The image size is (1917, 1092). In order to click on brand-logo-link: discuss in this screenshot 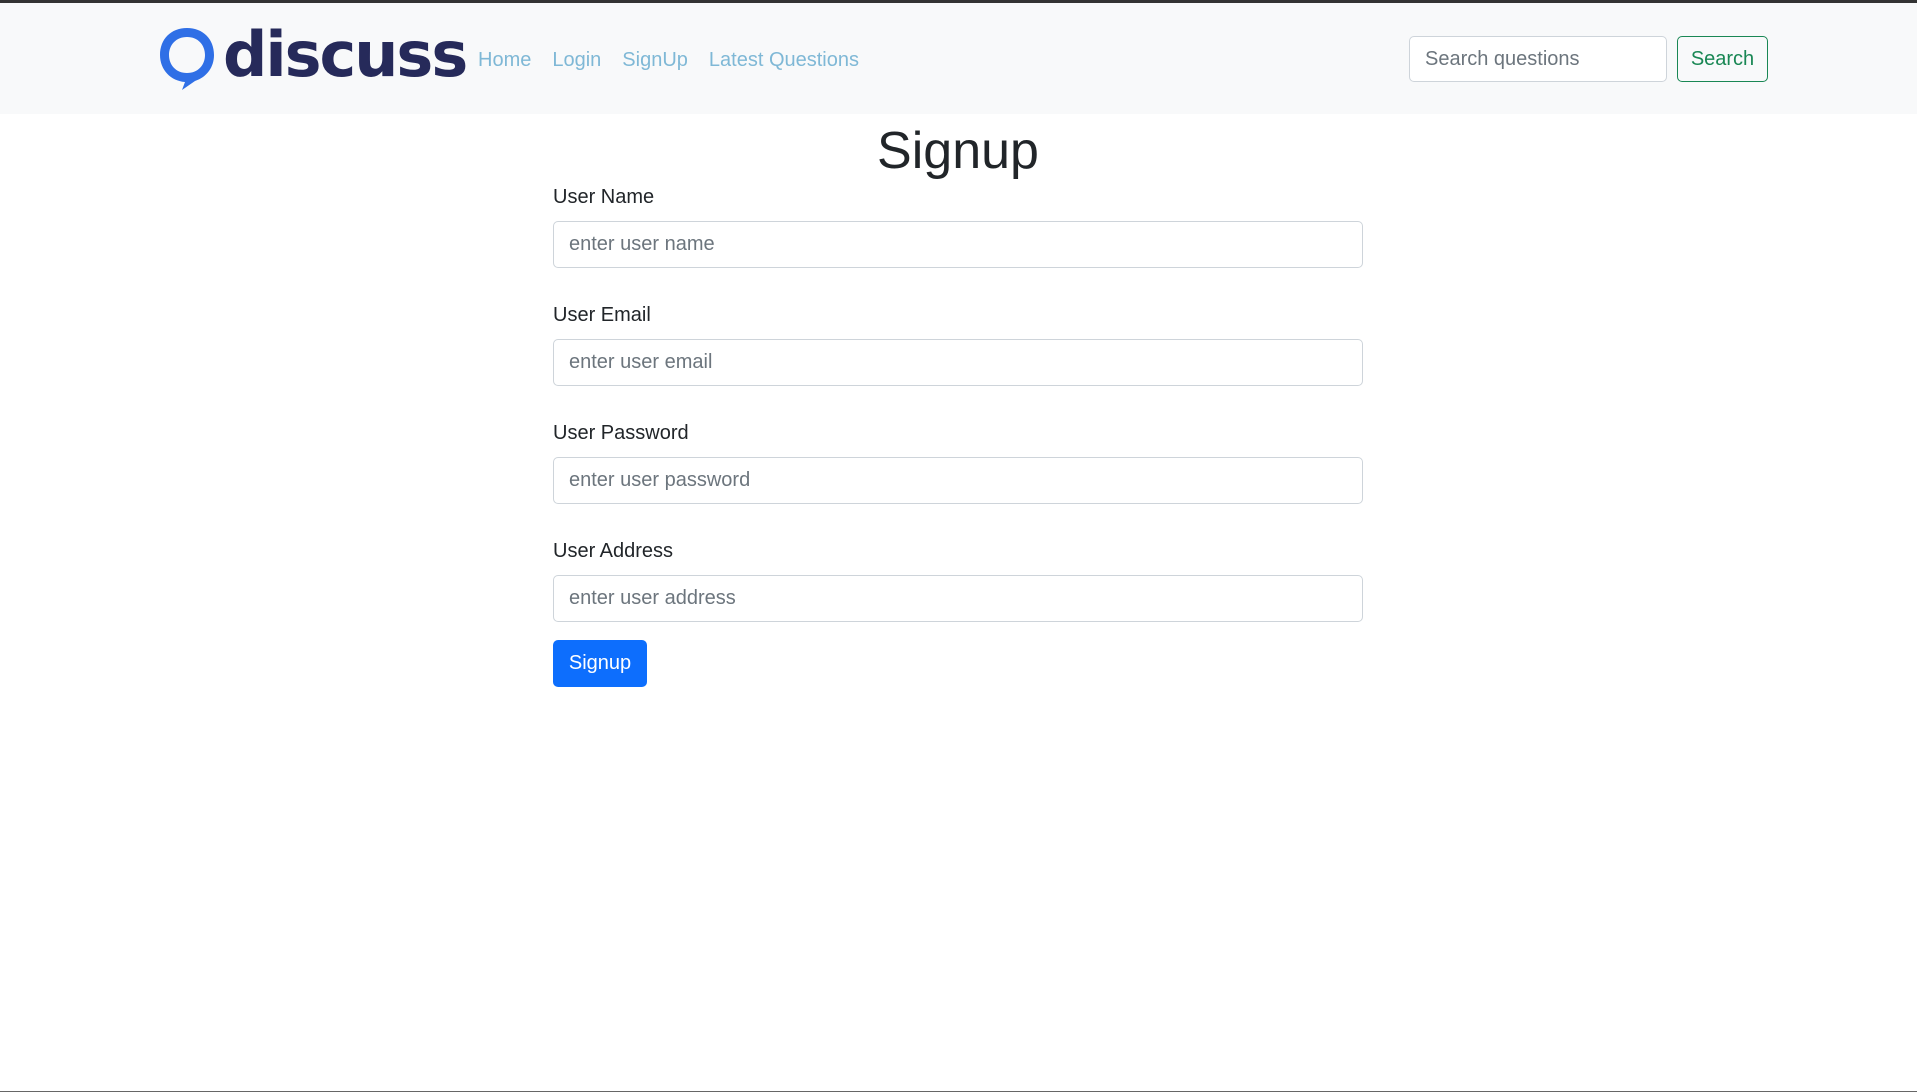, I will do `click(311, 55)`.